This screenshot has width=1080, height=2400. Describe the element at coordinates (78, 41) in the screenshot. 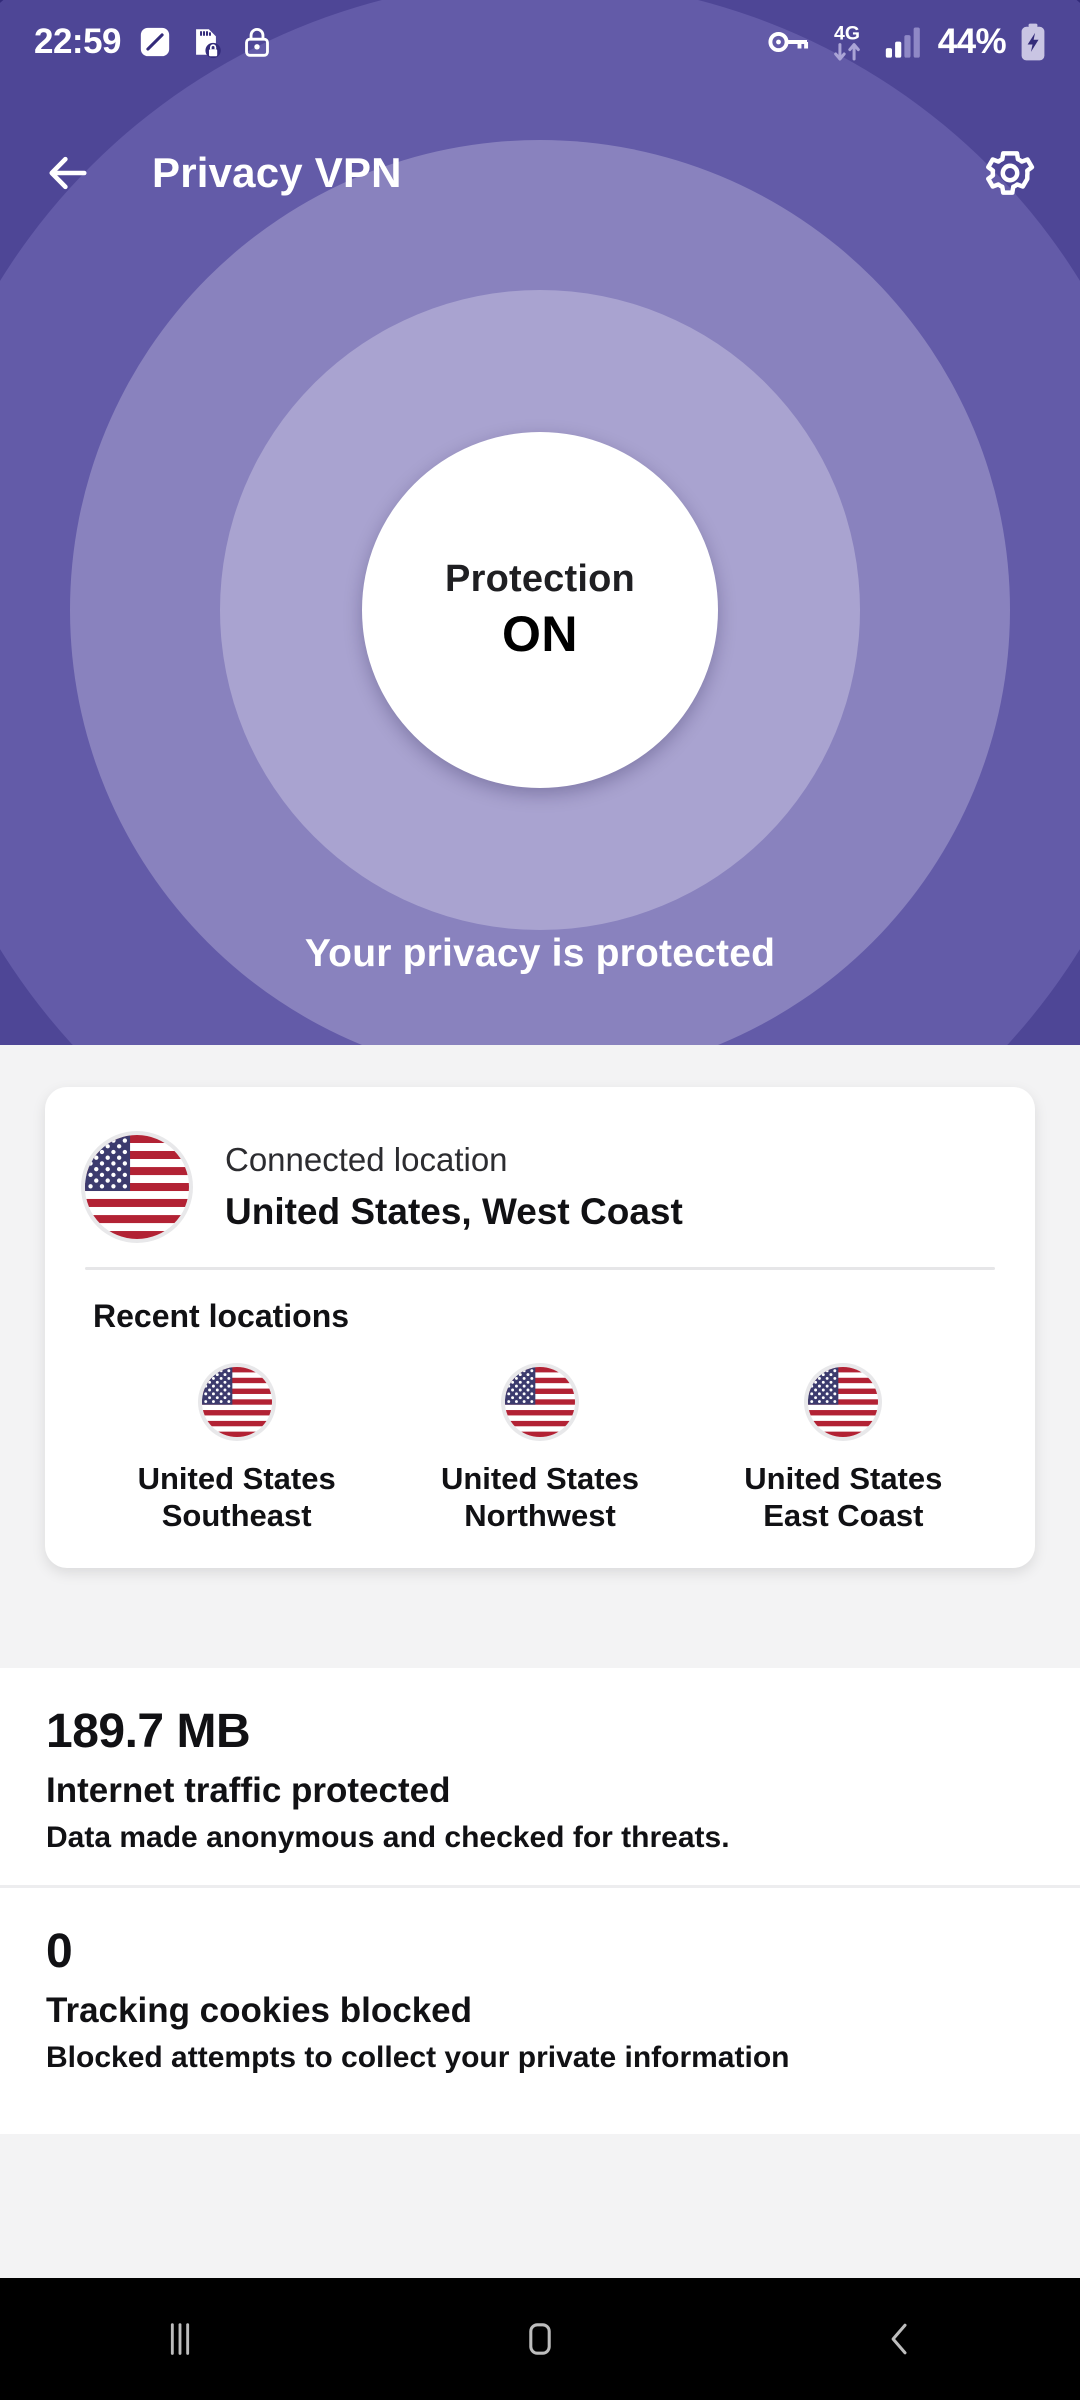

I see `status-clock: 22:59` at that location.